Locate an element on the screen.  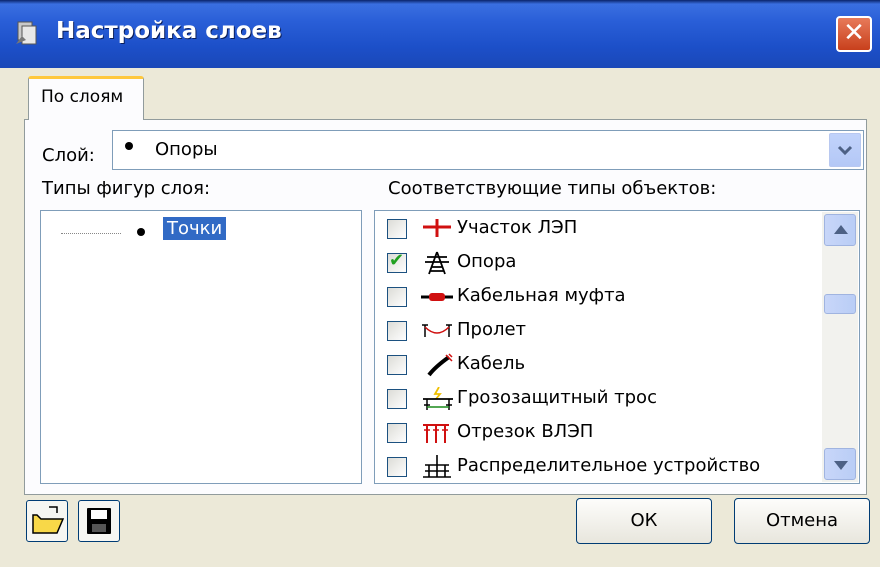
item-label: Грозозащитный трос is located at coordinates (557, 397).